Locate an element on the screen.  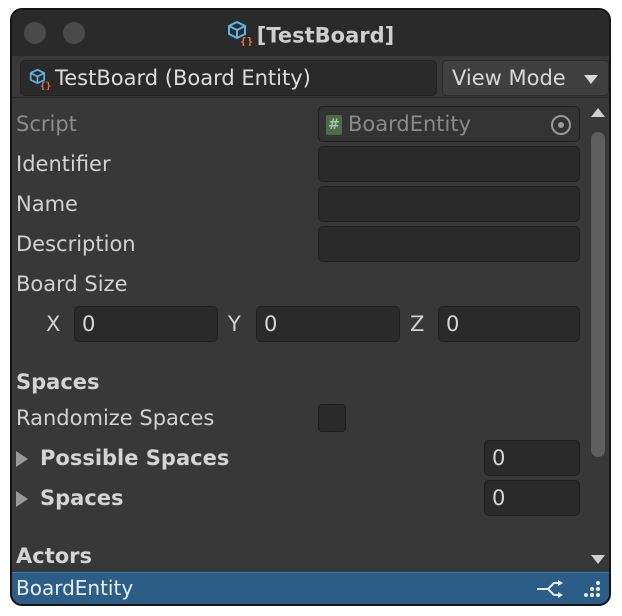
vertical-scrollbar is located at coordinates (598, 336).